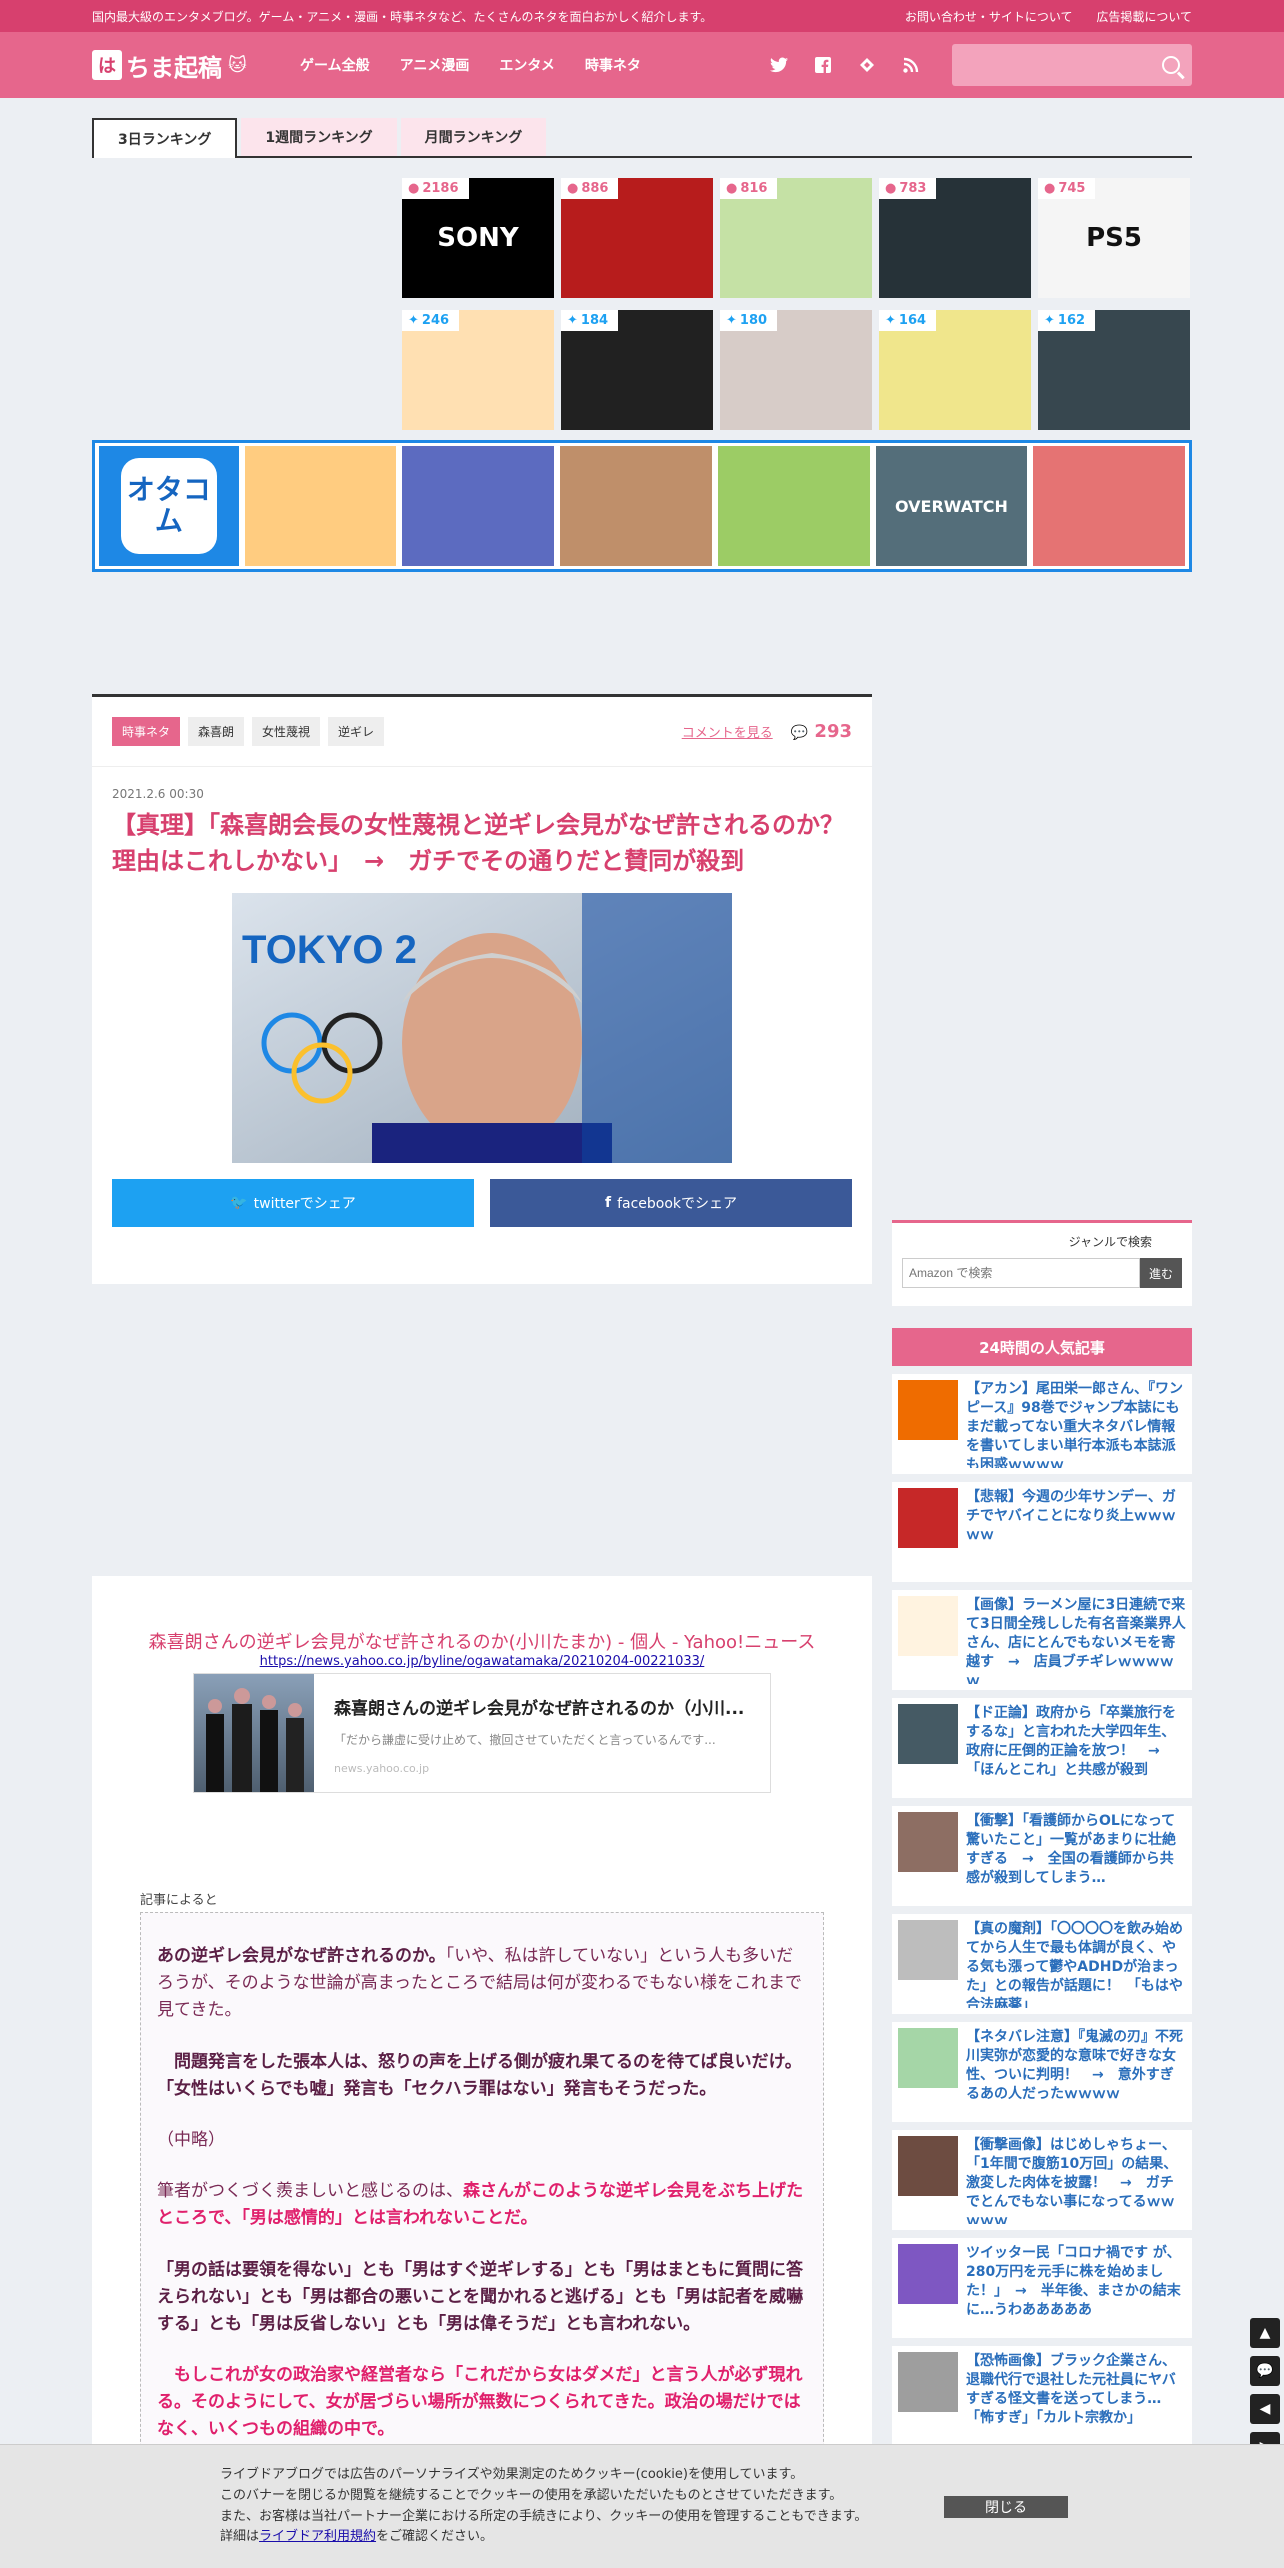 The height and width of the screenshot is (2568, 1284). What do you see at coordinates (335, 65) in the screenshot?
I see `nav-games: ゲーム全般` at bounding box center [335, 65].